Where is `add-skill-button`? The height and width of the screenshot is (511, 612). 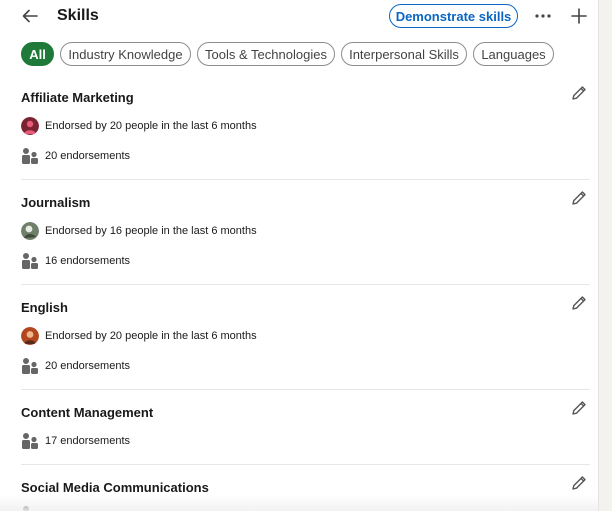 add-skill-button is located at coordinates (579, 16).